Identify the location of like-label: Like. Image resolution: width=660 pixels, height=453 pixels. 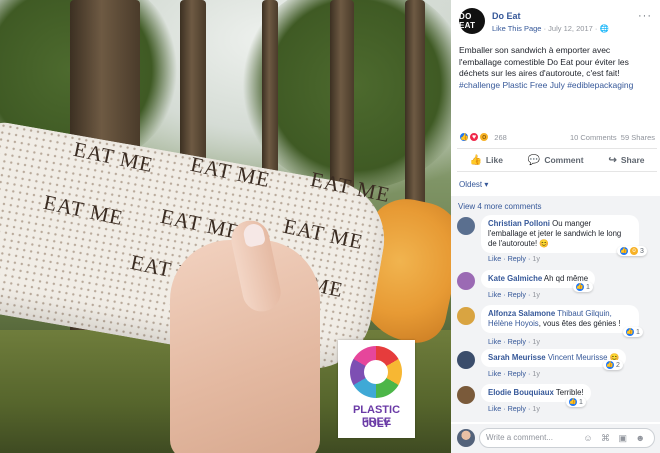
(494, 160).